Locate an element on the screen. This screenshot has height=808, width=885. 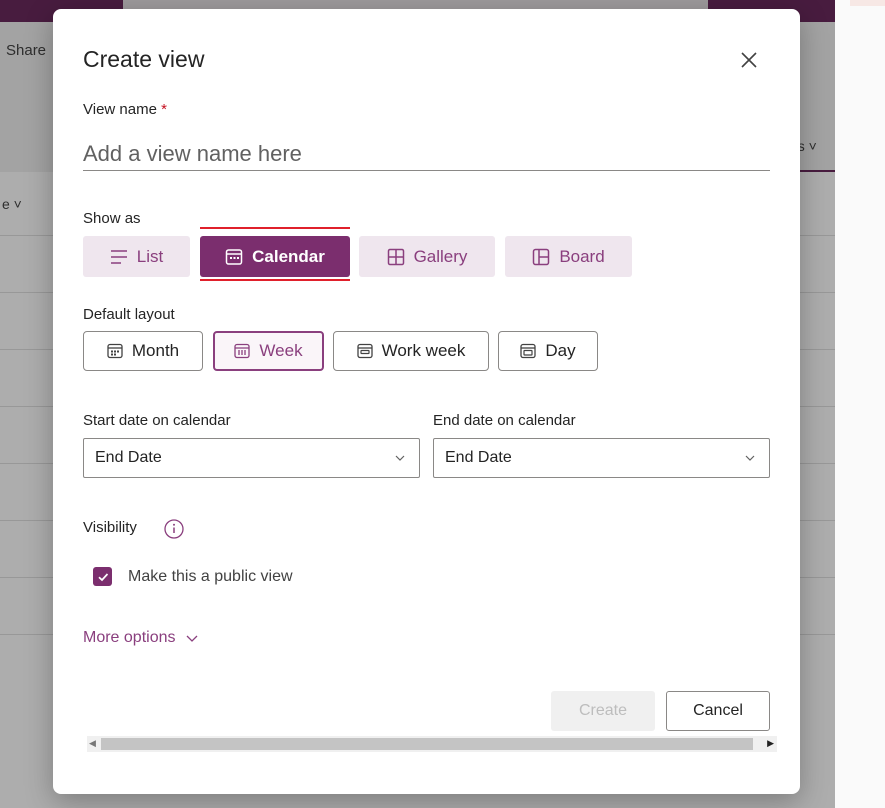
close-button is located at coordinates (749, 60).